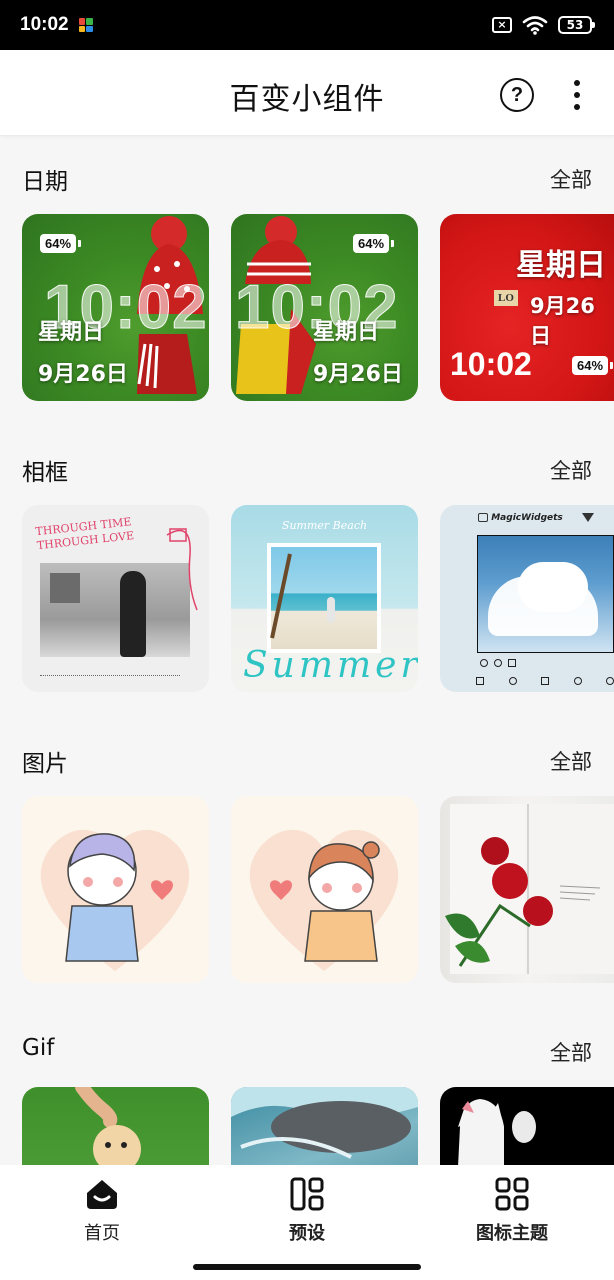 The image size is (614, 1280). What do you see at coordinates (45, 473) in the screenshot?
I see `section-title: 相框` at bounding box center [45, 473].